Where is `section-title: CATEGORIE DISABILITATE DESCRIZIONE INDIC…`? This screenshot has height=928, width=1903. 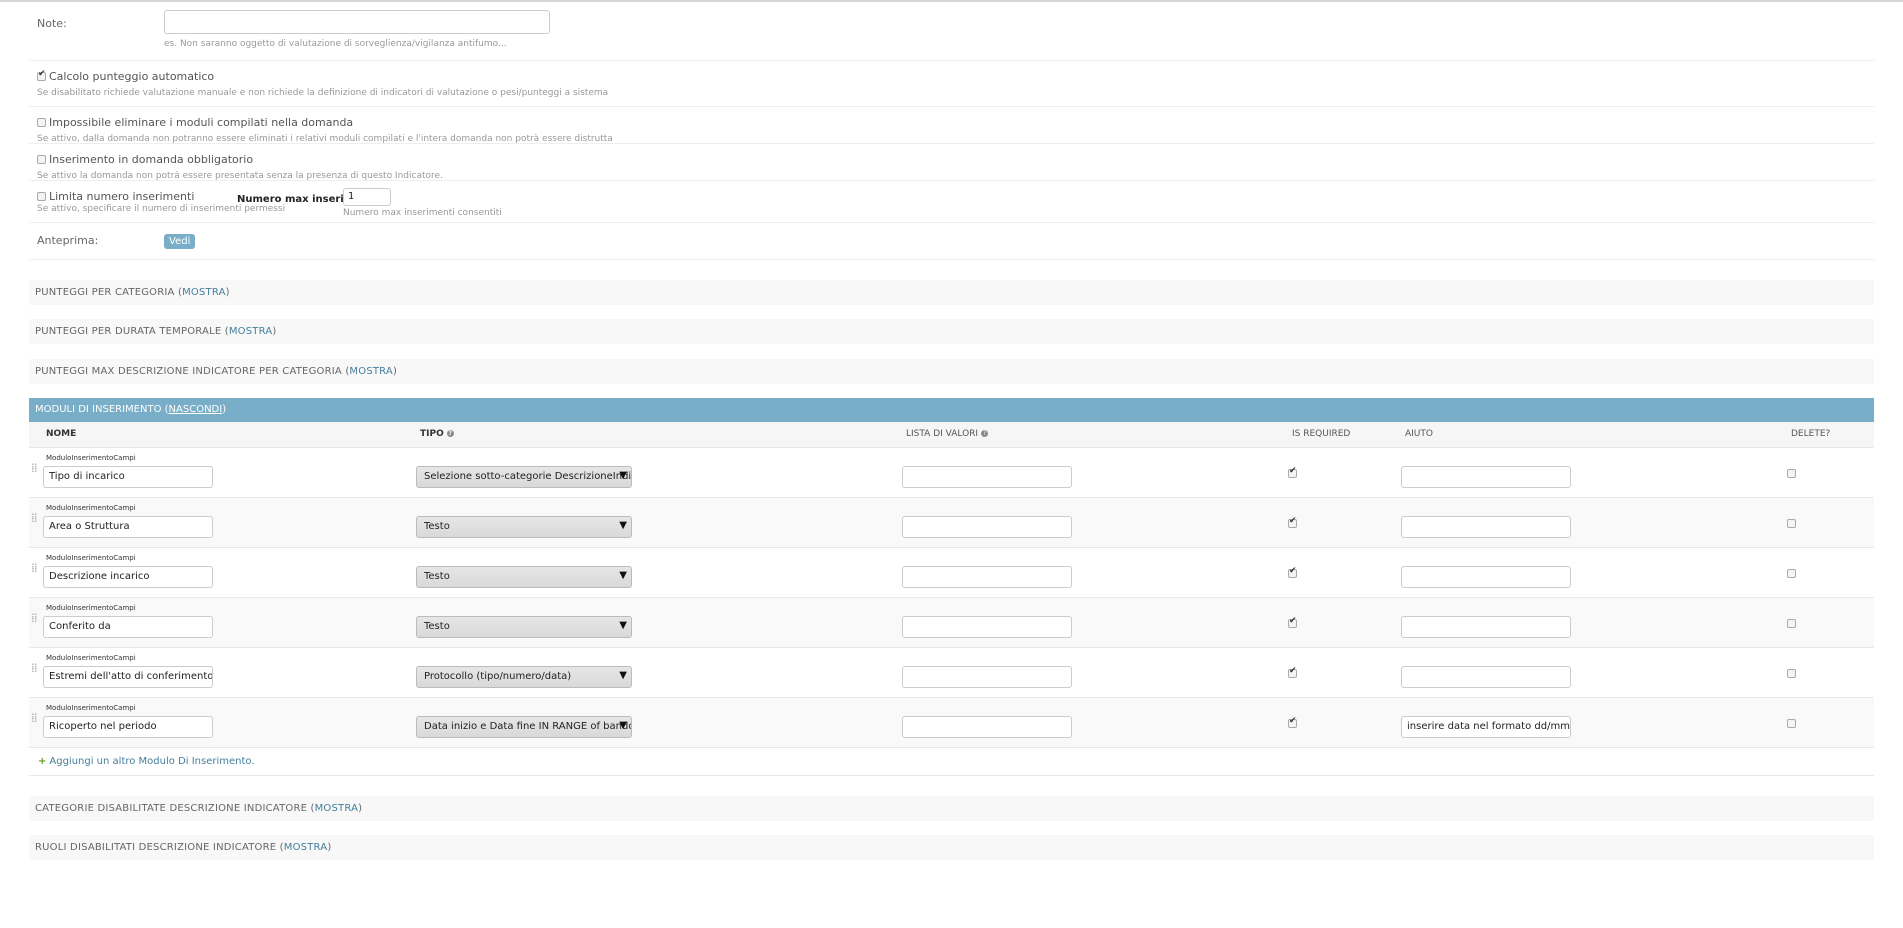
section-title: CATEGORIE DISABILITATE DESCRIZIONE INDIC… is located at coordinates (171, 808).